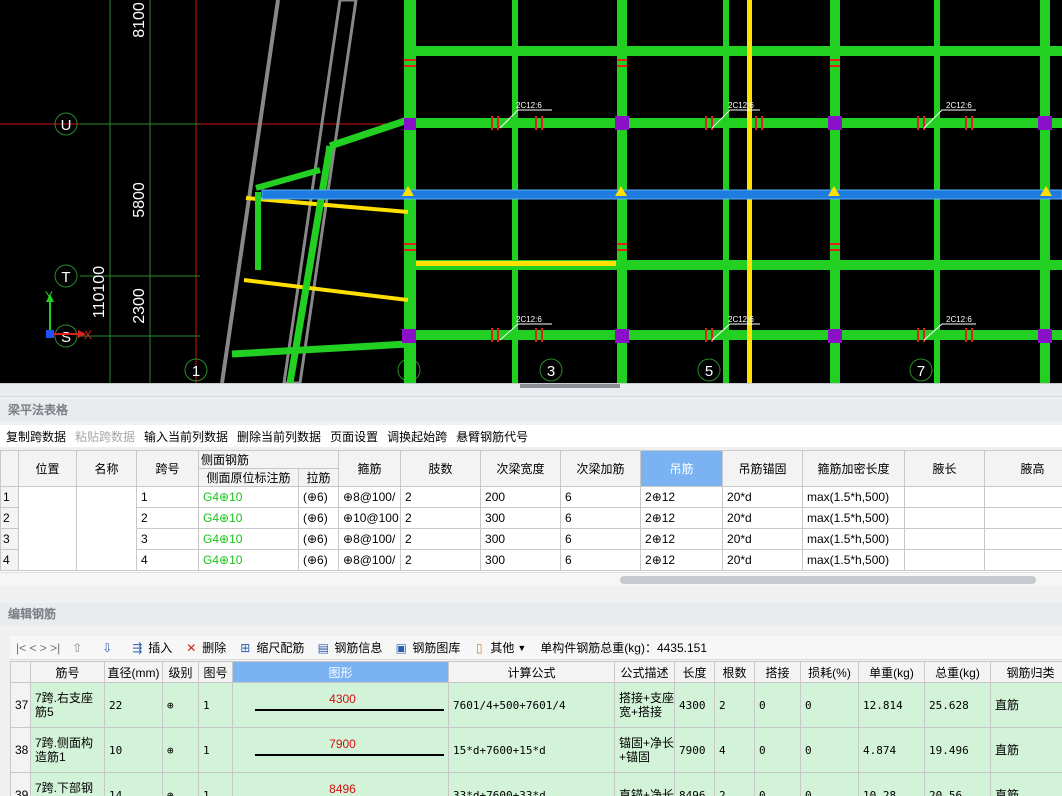 The height and width of the screenshot is (796, 1062). I want to click on header-hanger-anchor: 吊筋锚固, so click(763, 468).